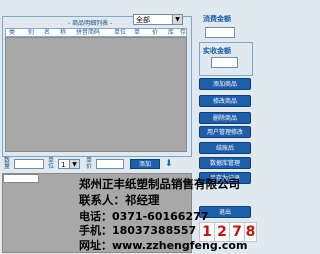 This screenshot has height=254, width=320. What do you see at coordinates (237, 232) in the screenshot?
I see `digit-box: 7` at bounding box center [237, 232].